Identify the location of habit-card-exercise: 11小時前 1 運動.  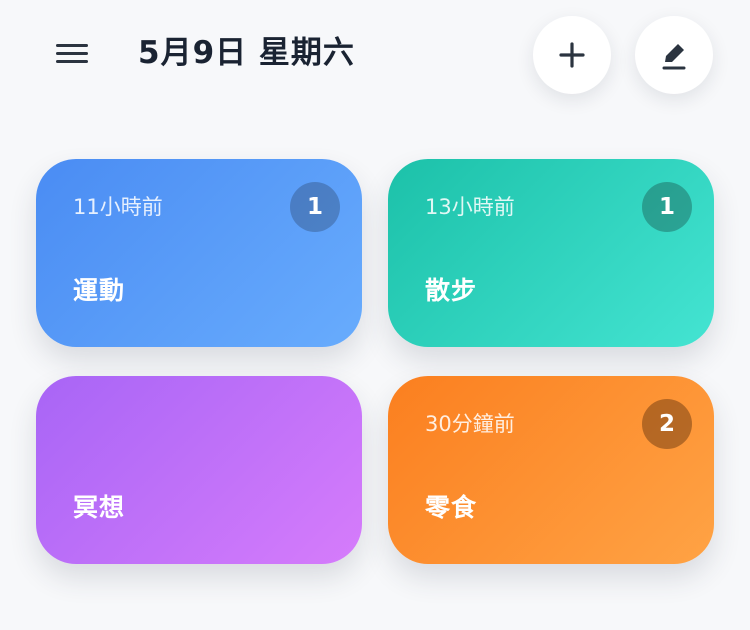
(199, 253).